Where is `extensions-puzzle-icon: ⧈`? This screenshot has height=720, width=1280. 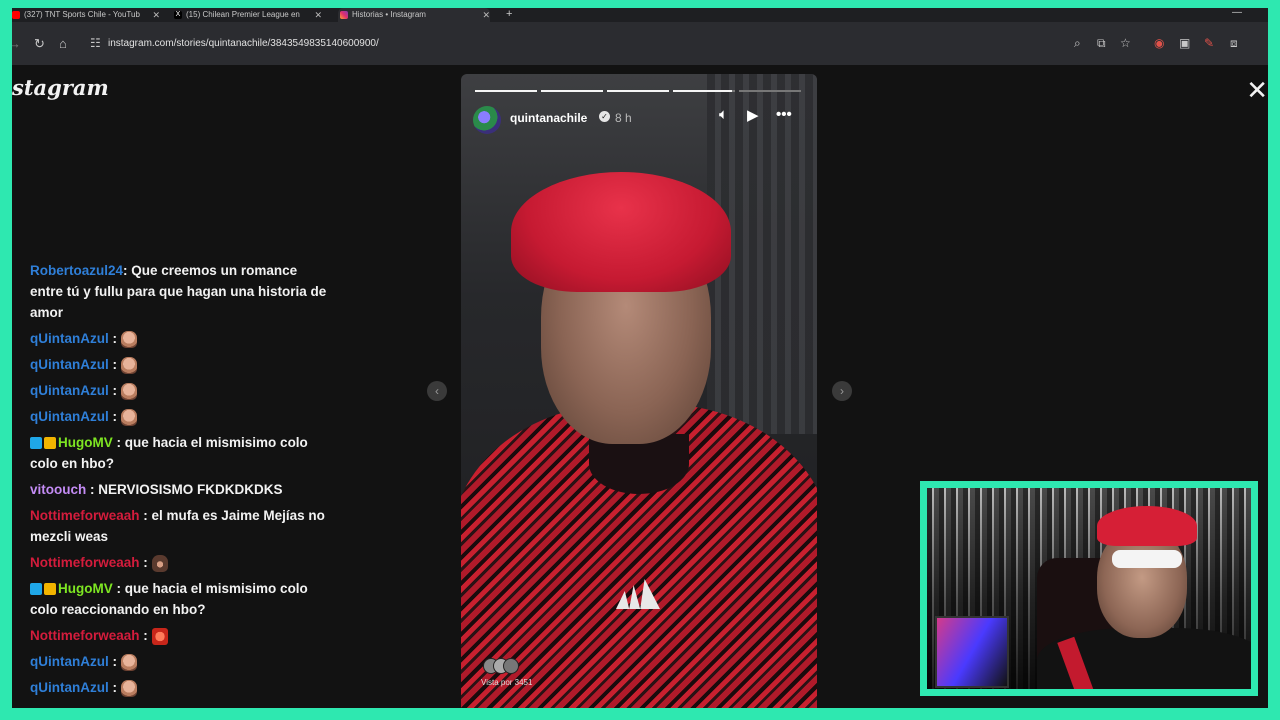
extensions-puzzle-icon: ⧈ is located at coordinates (1234, 43).